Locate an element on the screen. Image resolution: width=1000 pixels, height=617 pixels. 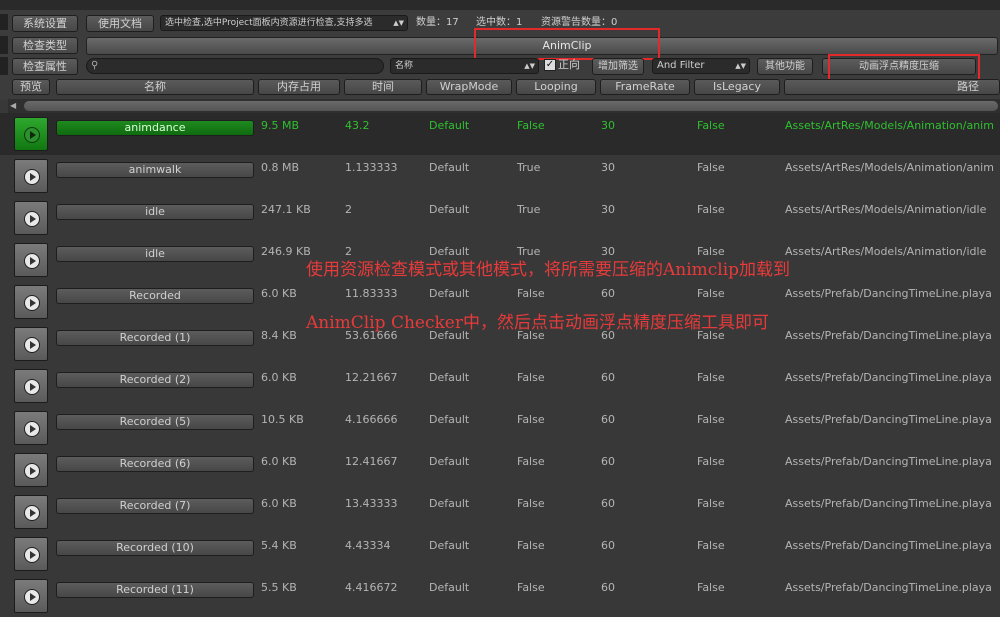
filter-mode-dropdown: And Filter ▲▼ is located at coordinates (701, 66).